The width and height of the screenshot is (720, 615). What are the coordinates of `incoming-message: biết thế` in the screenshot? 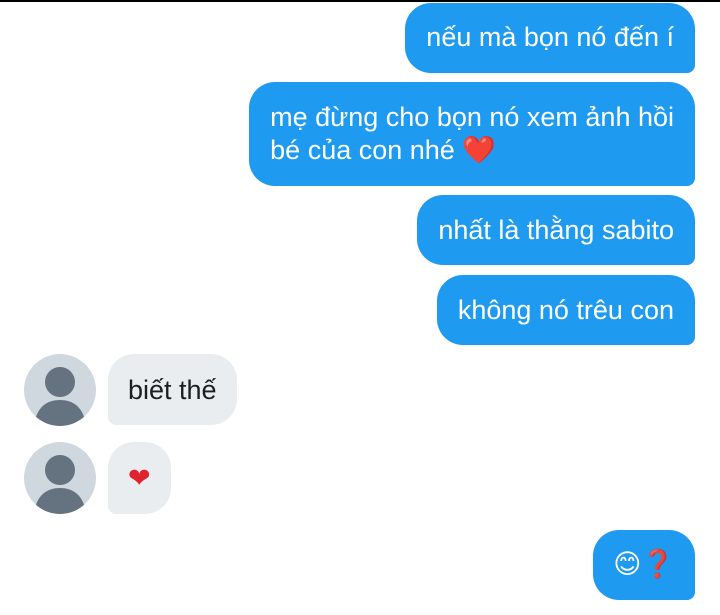 It's located at (172, 389).